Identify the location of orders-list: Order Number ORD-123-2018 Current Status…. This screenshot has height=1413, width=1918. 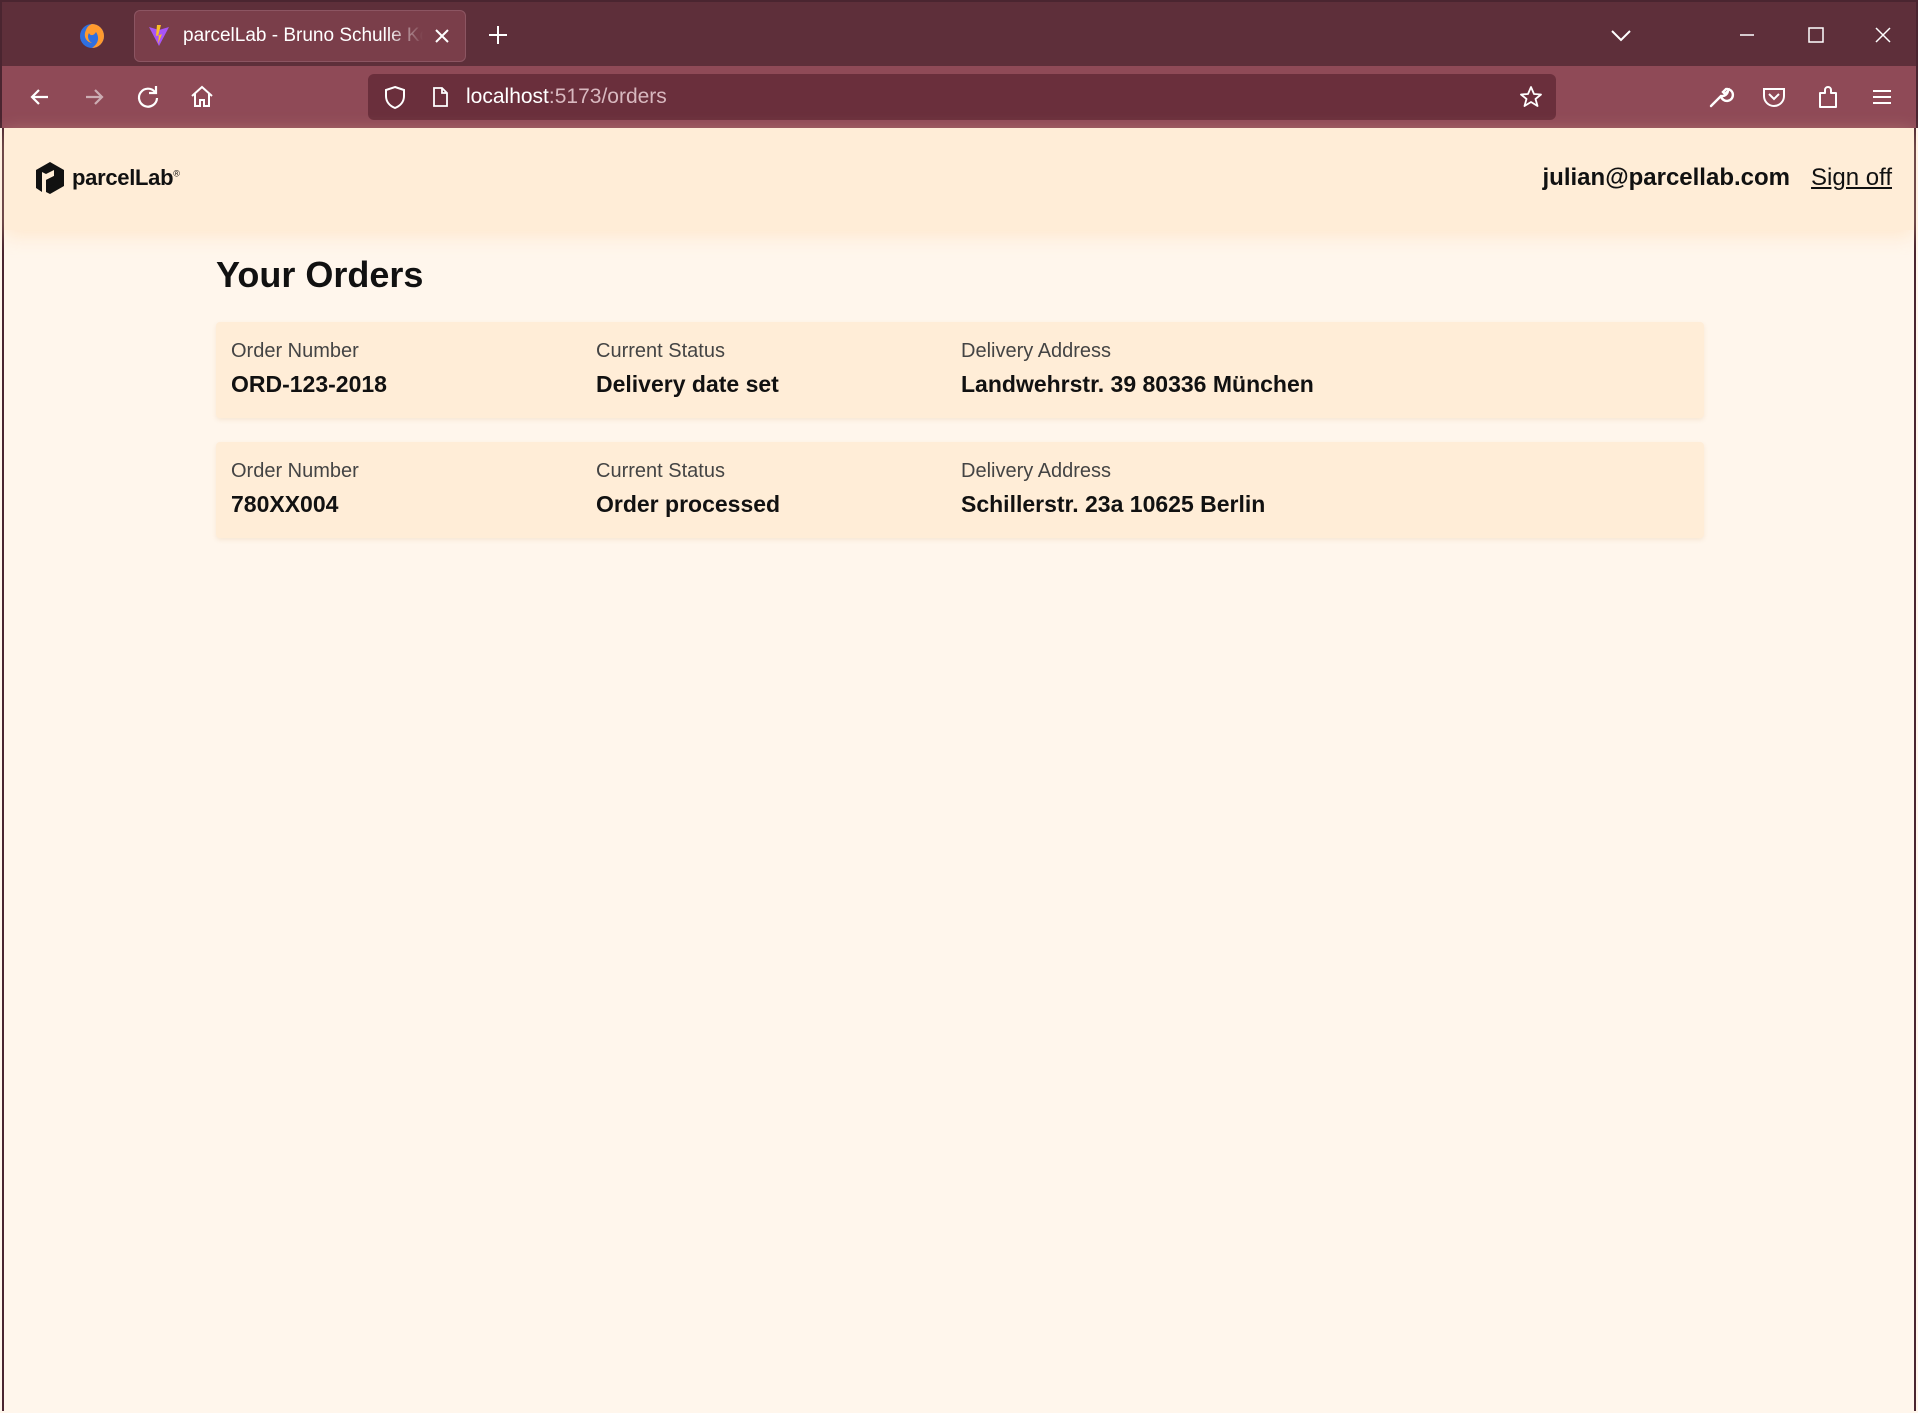
(960, 442).